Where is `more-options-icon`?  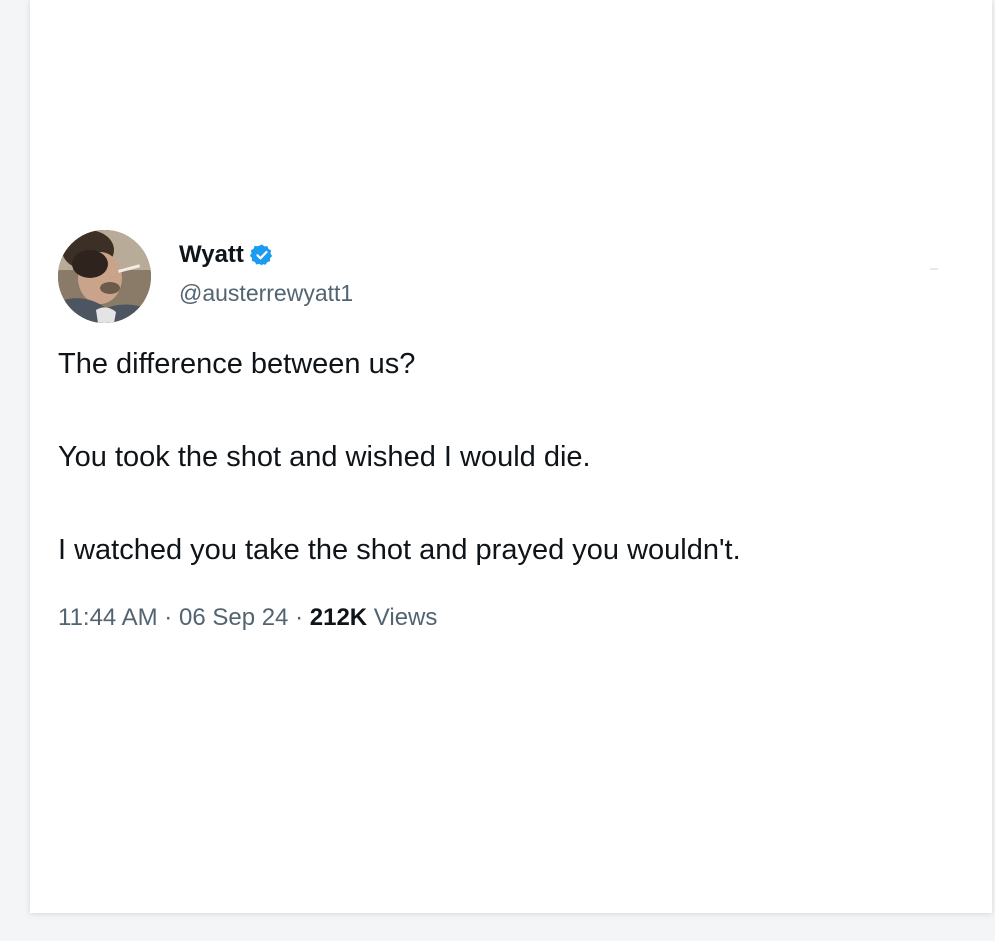 more-options-icon is located at coordinates (934, 269).